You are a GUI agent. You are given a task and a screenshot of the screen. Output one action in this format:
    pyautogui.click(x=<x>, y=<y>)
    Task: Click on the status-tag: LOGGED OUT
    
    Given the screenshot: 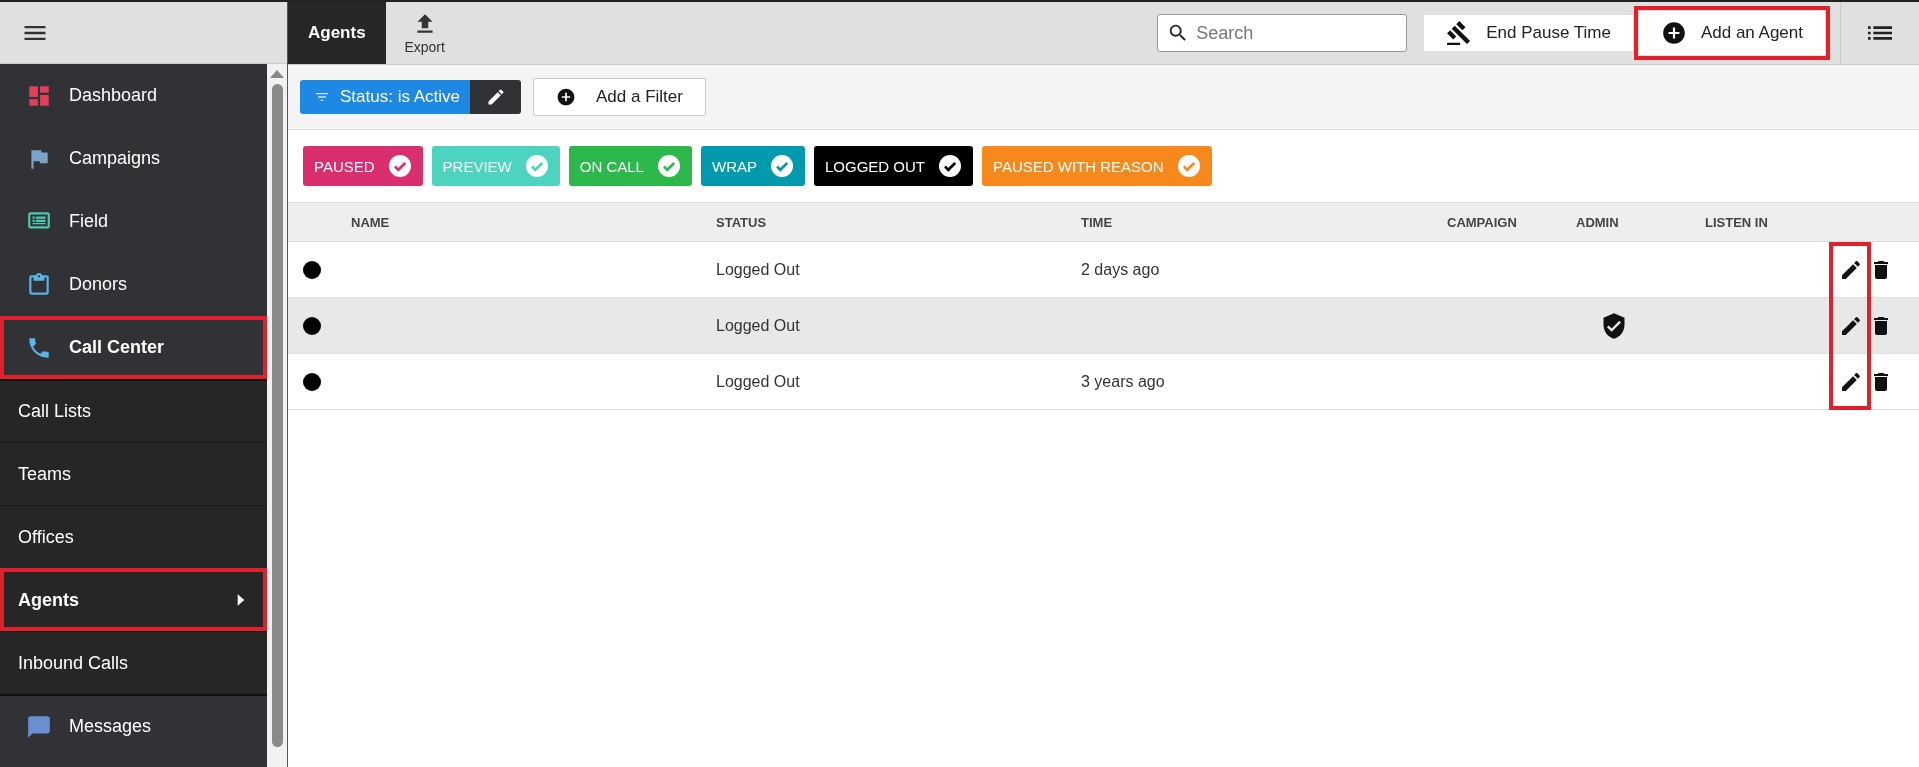 What is the action you would take?
    pyautogui.click(x=893, y=166)
    